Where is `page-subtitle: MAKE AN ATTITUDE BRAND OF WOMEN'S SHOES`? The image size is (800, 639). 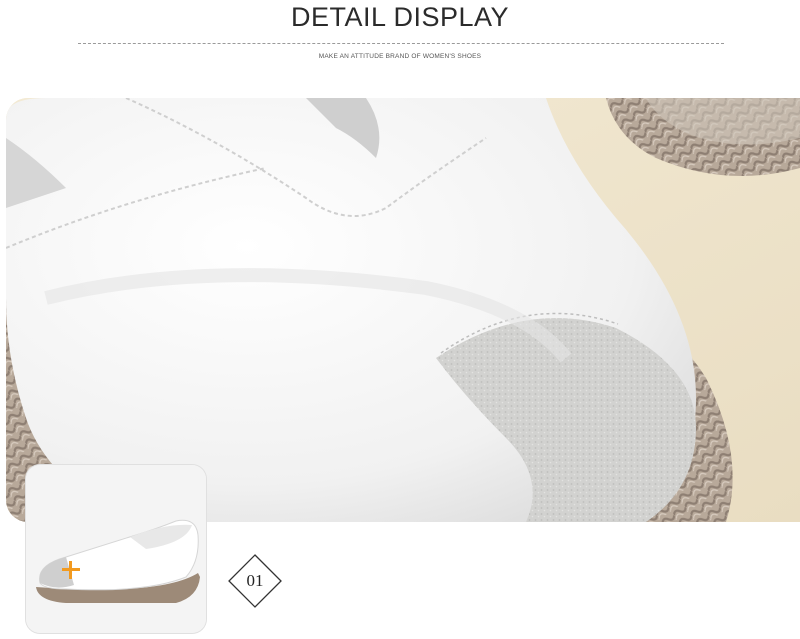
page-subtitle: MAKE AN ATTITUDE BRAND OF WOMEN'S SHOES is located at coordinates (400, 56).